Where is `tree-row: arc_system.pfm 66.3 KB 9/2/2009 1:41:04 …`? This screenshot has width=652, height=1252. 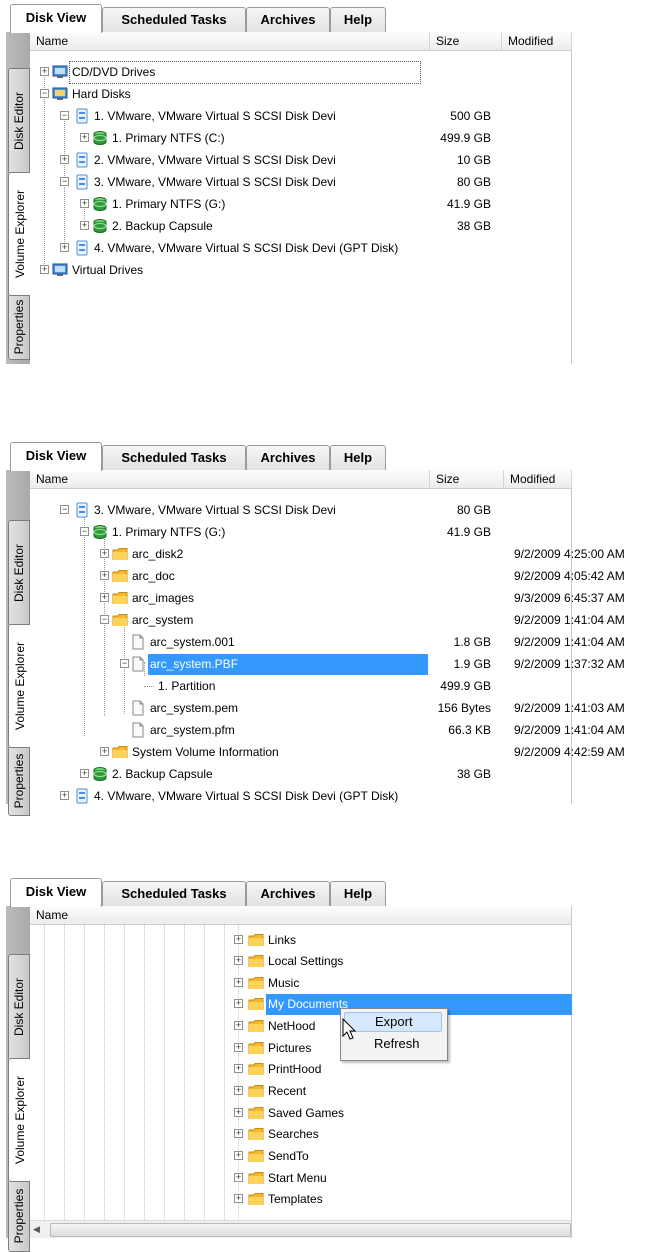 tree-row: arc_system.pfm 66.3 KB 9/2/2009 1:41:04 … is located at coordinates (327, 730).